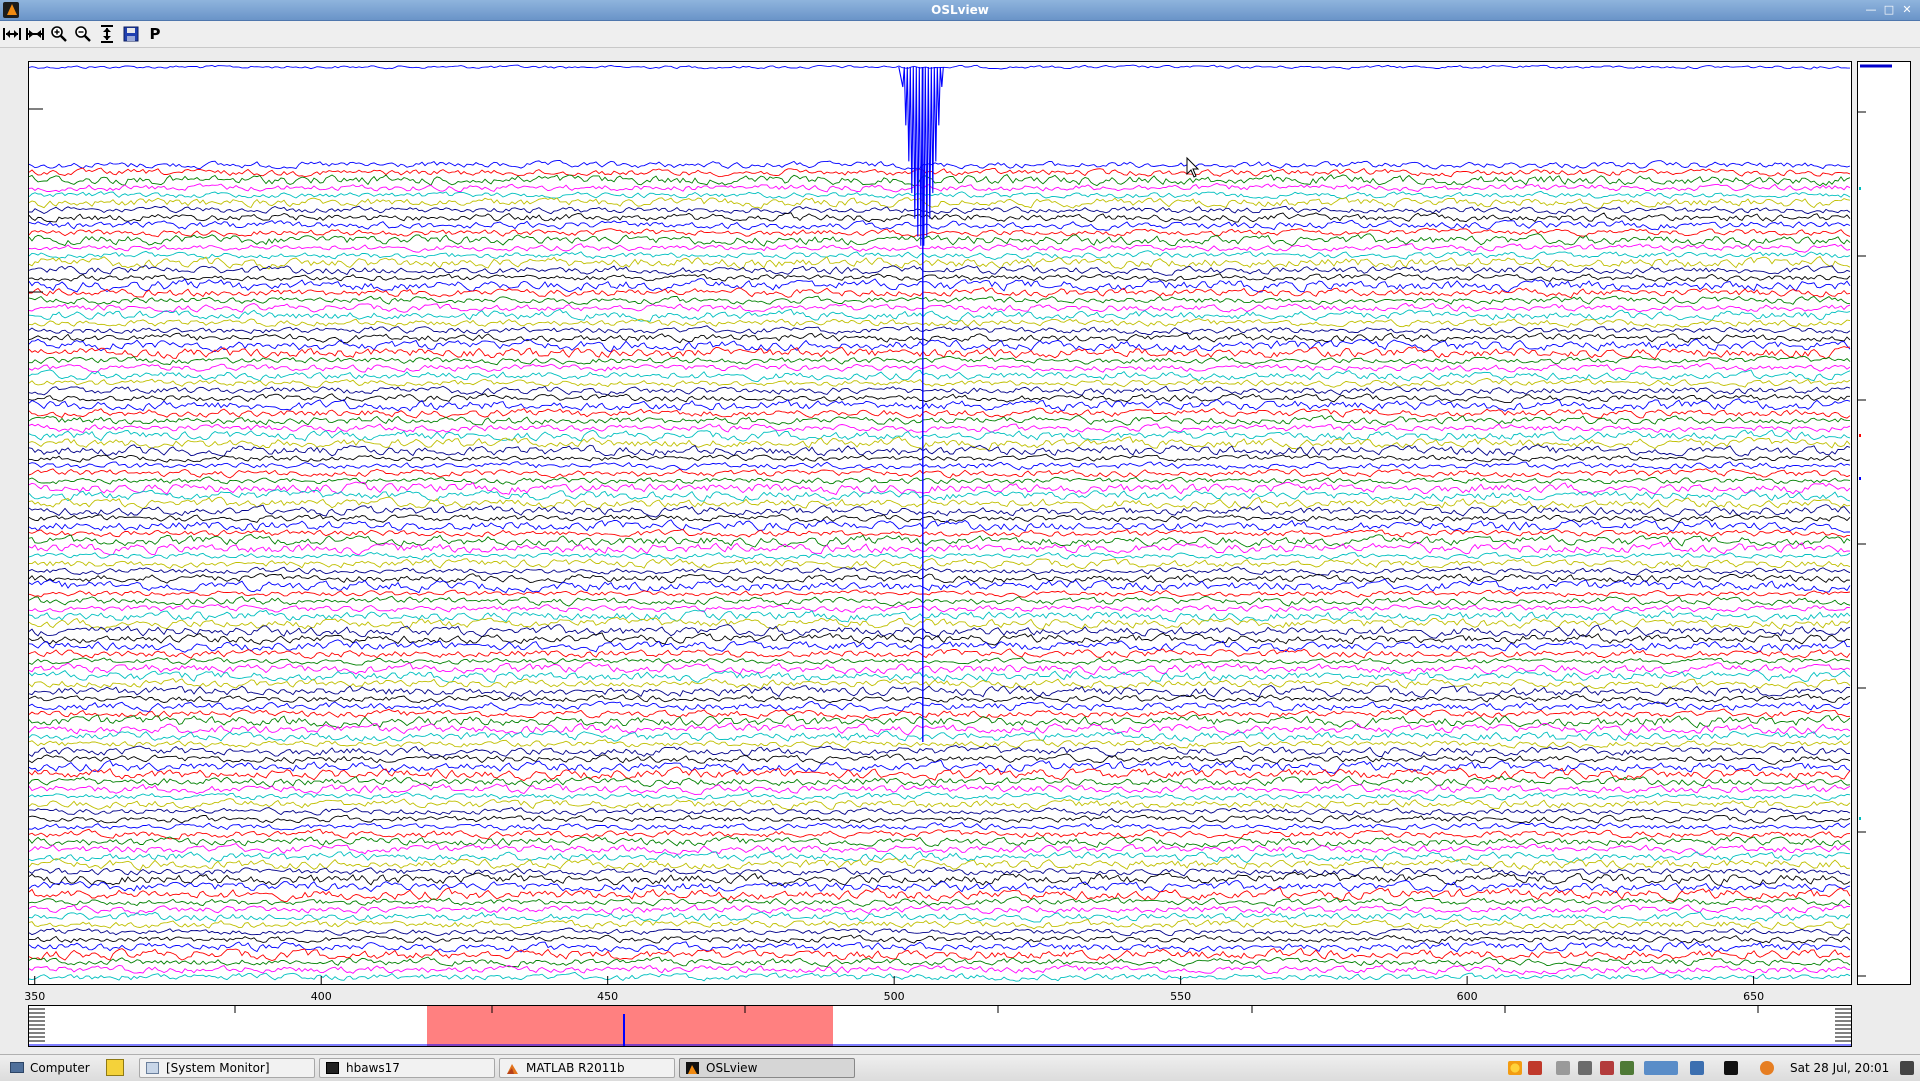 This screenshot has width=1920, height=1081. Describe the element at coordinates (1884, 523) in the screenshot. I see `channel-scroll-panel` at that location.